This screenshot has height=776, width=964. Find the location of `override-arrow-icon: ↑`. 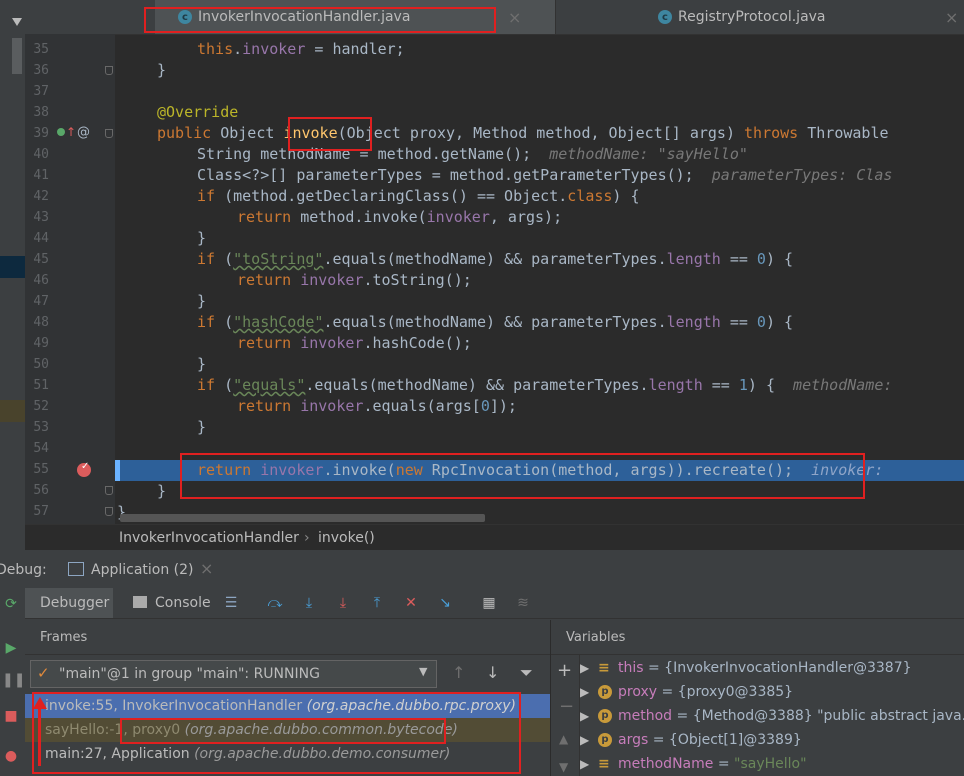

override-arrow-icon: ↑ is located at coordinates (71, 132).